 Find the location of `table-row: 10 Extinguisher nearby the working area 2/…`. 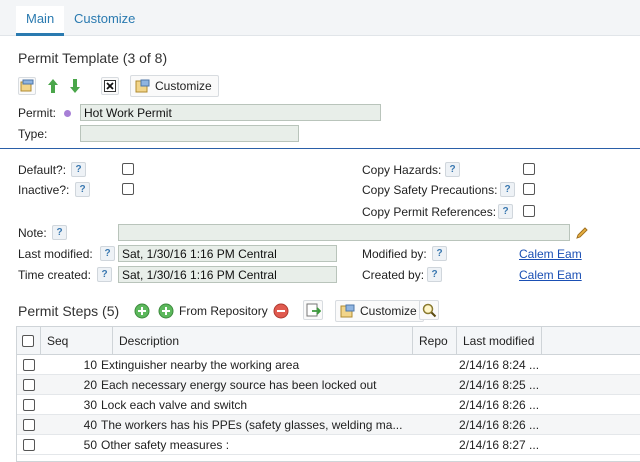

table-row: 10 Extinguisher nearby the working area 2/… is located at coordinates (328, 365).